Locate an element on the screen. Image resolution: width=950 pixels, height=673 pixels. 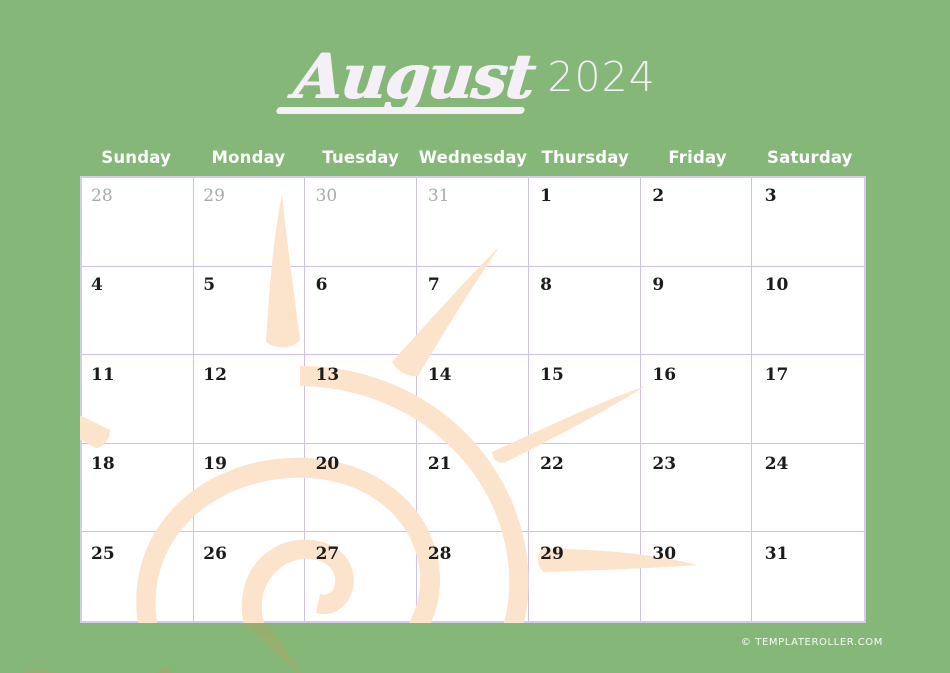
month-name: August is located at coordinates (406, 77).